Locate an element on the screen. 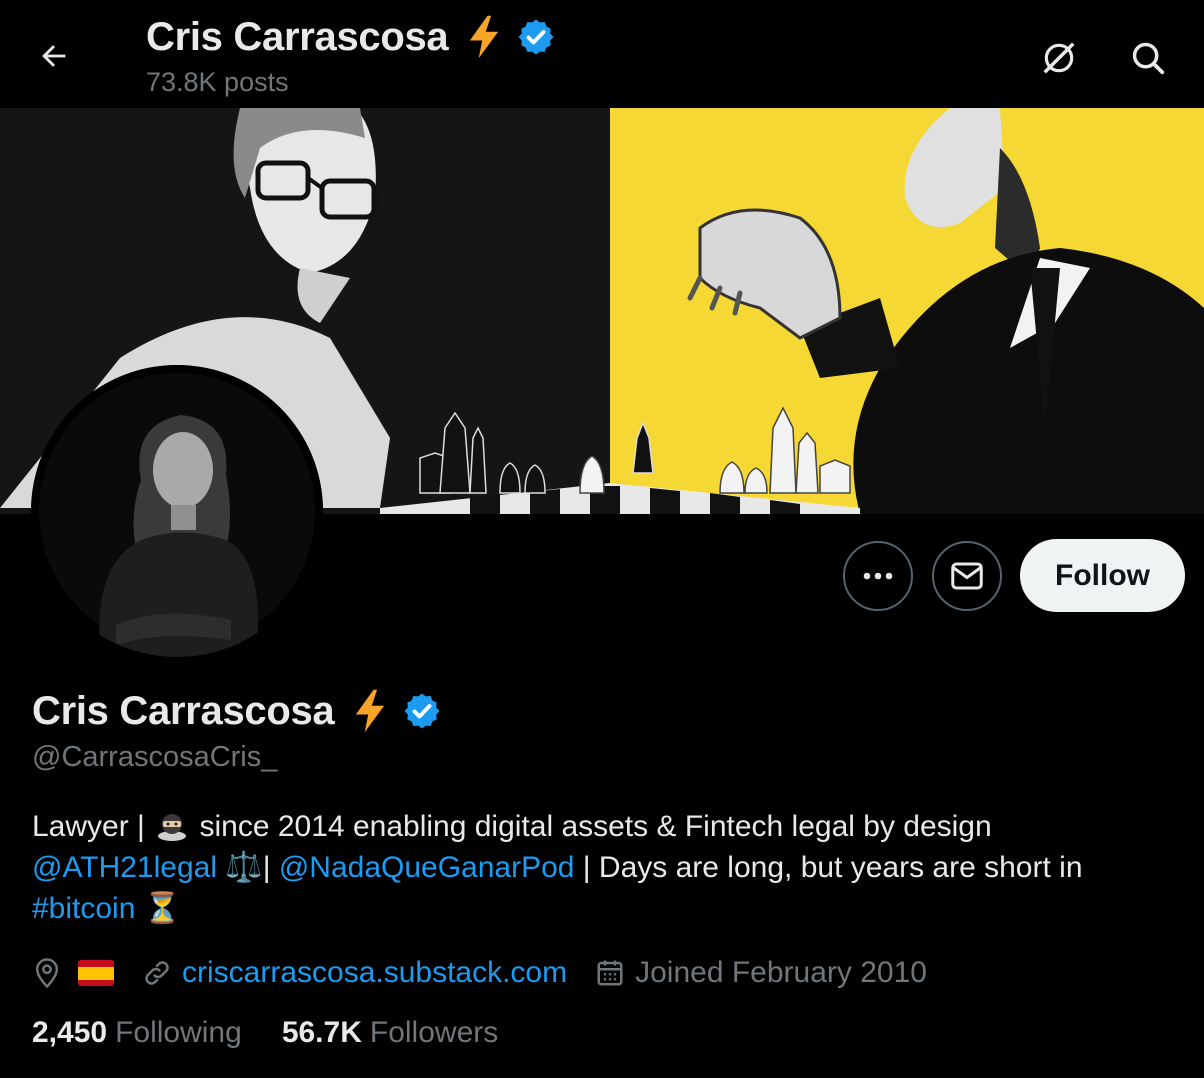 The image size is (1204, 1078). mention-link: @NadaQueGanarPod is located at coordinates (427, 867).